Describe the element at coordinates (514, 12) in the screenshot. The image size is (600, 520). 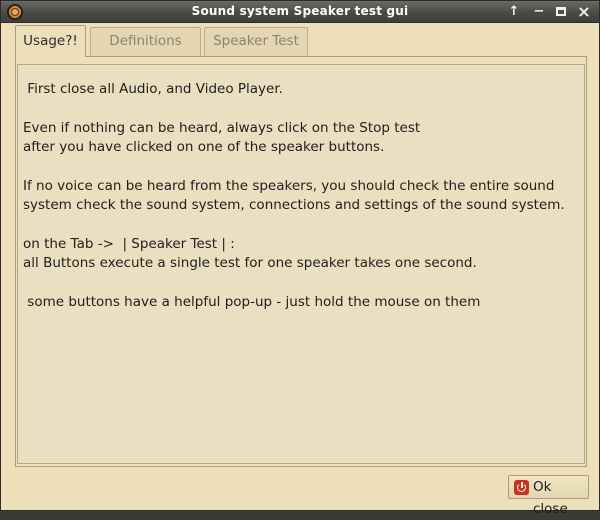
I see `arrow-up-icon` at that location.